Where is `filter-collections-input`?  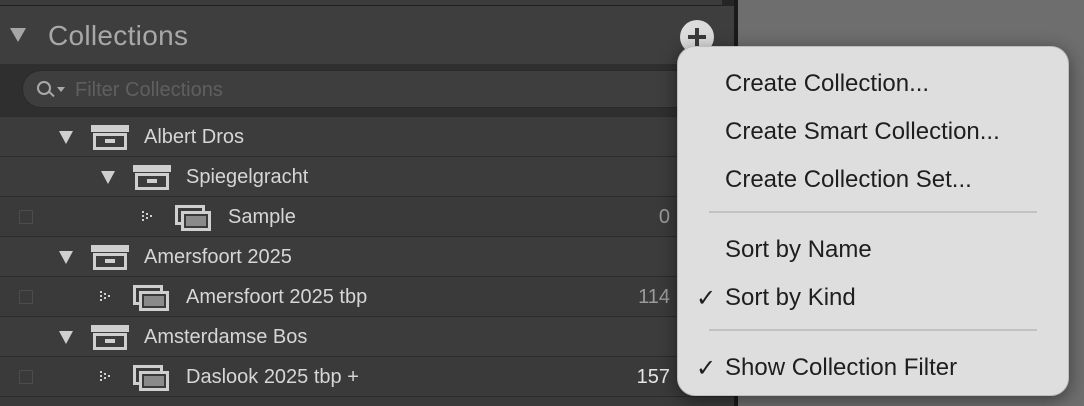 filter-collections-input is located at coordinates (375, 90).